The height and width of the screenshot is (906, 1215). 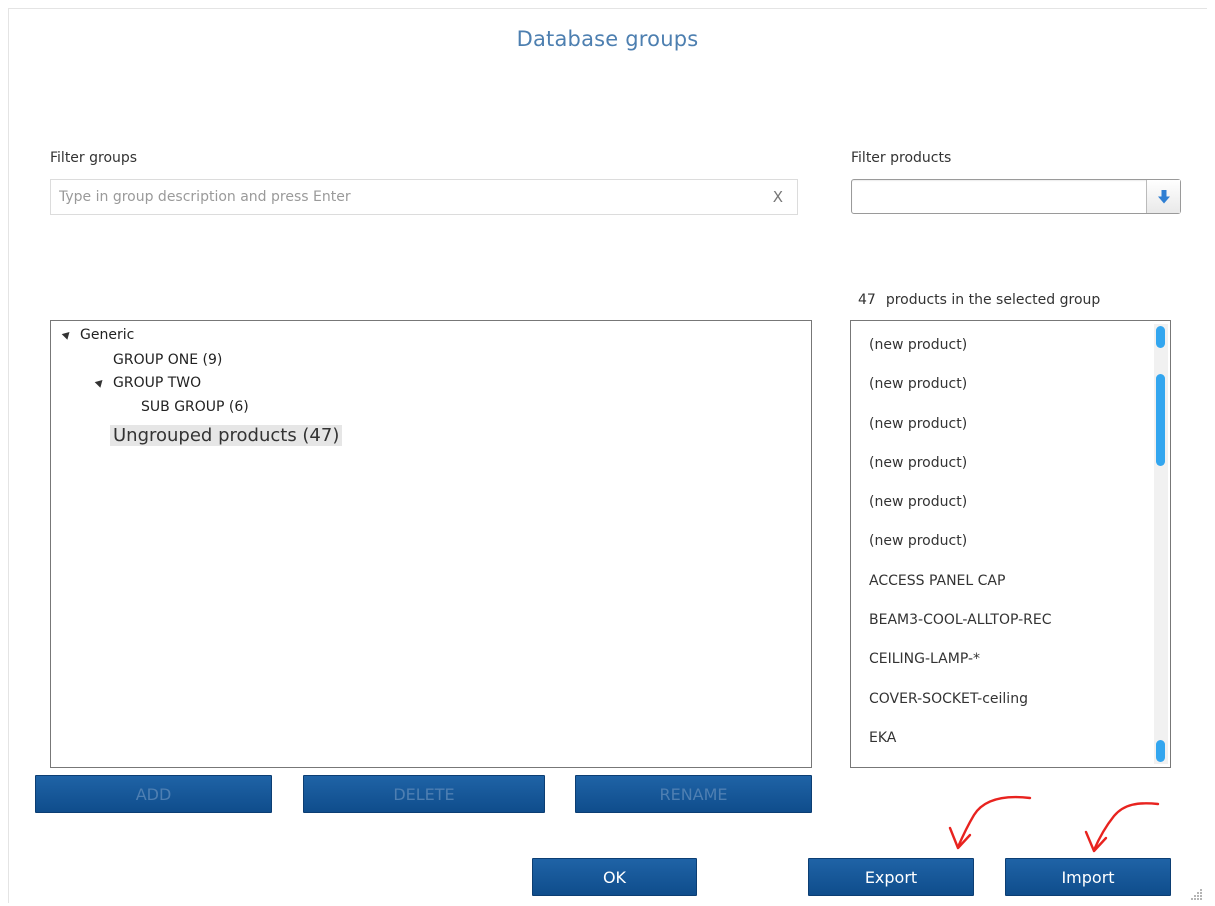 What do you see at coordinates (157, 383) in the screenshot?
I see `tree-node-label: GROUP TWO` at bounding box center [157, 383].